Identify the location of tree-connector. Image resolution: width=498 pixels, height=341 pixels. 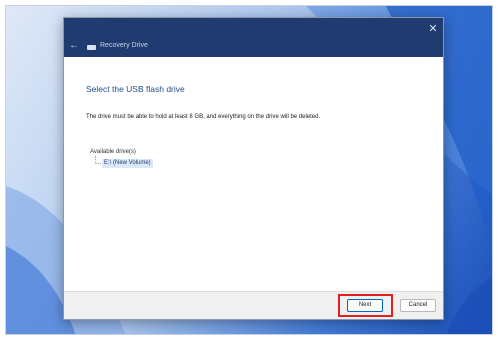
(98, 160).